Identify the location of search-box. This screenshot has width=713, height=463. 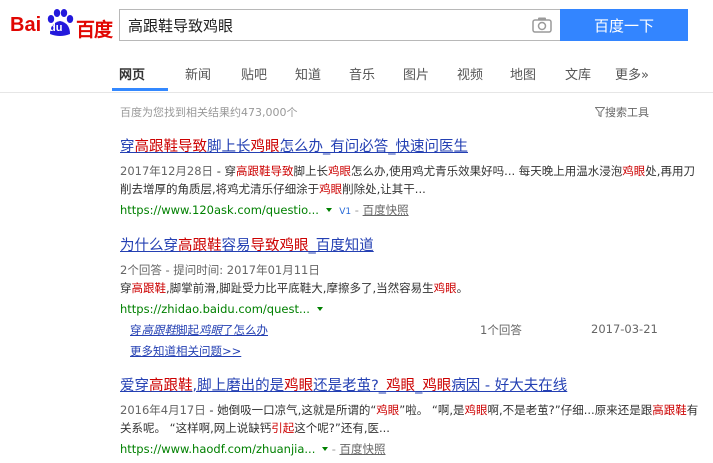
(339, 25).